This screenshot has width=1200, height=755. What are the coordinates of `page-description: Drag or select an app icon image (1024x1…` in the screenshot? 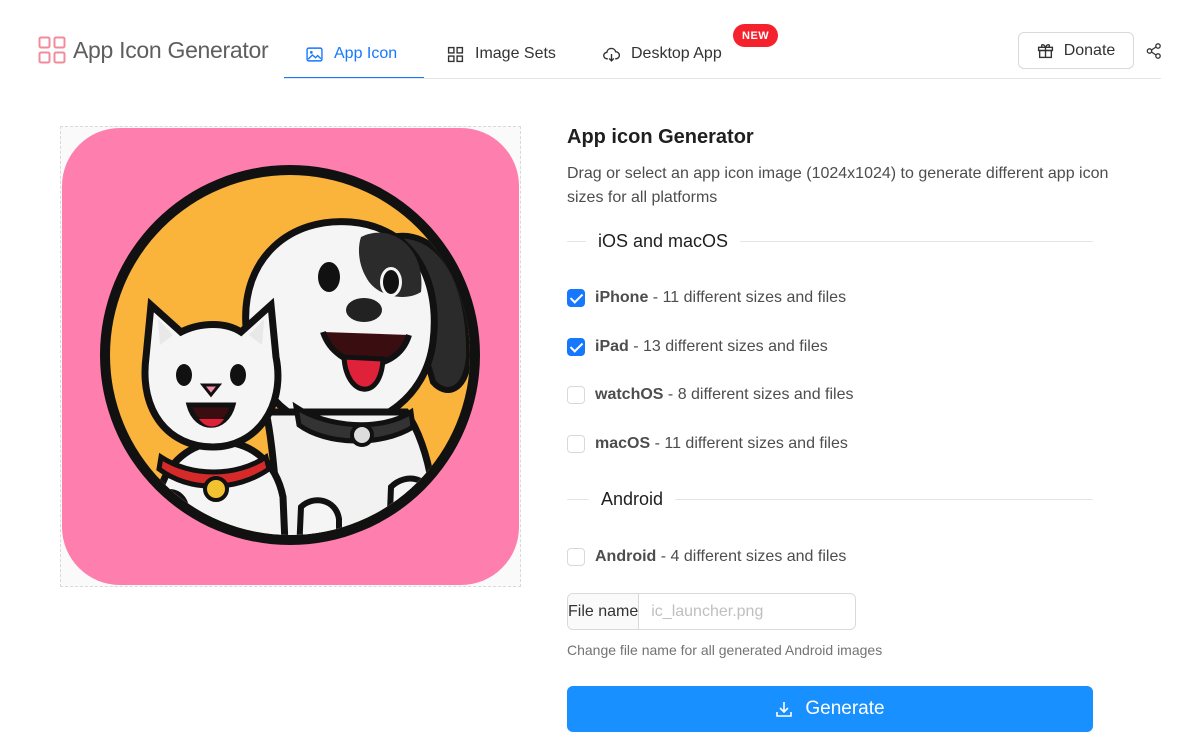 It's located at (838, 185).